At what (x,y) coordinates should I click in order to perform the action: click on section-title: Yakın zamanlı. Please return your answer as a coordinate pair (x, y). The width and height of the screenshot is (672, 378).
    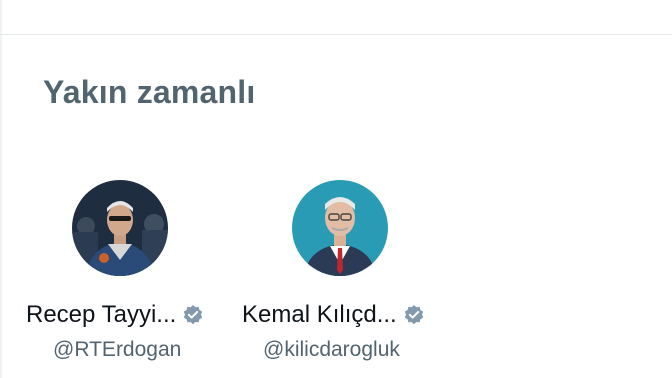
    Looking at the image, I should click on (149, 92).